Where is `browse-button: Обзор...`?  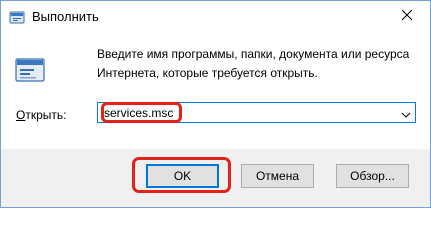 browse-button: Обзор... is located at coordinates (372, 176).